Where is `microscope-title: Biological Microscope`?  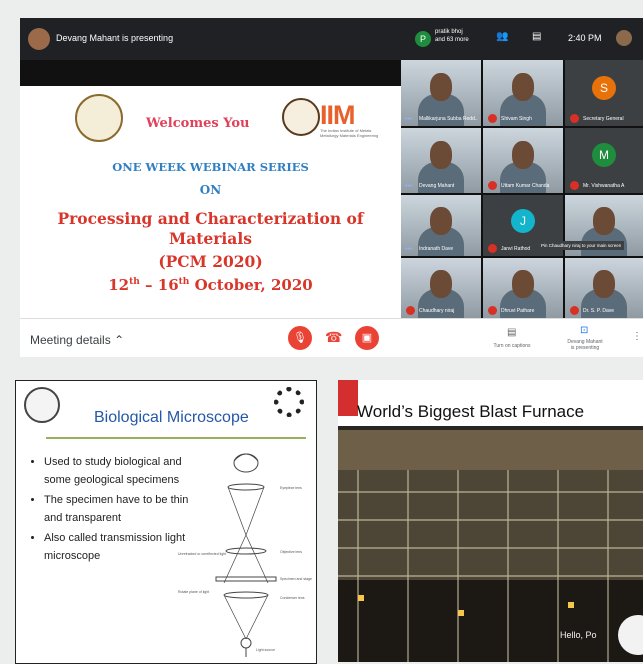
microscope-title: Biological Microscope is located at coordinates (171, 417).